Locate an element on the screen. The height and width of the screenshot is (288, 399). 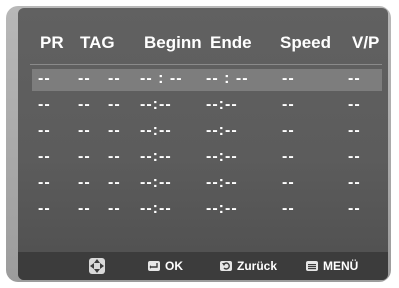
timer-row-1: -- -- -- -- : -- -- : -- -- -- is located at coordinates (207, 80).